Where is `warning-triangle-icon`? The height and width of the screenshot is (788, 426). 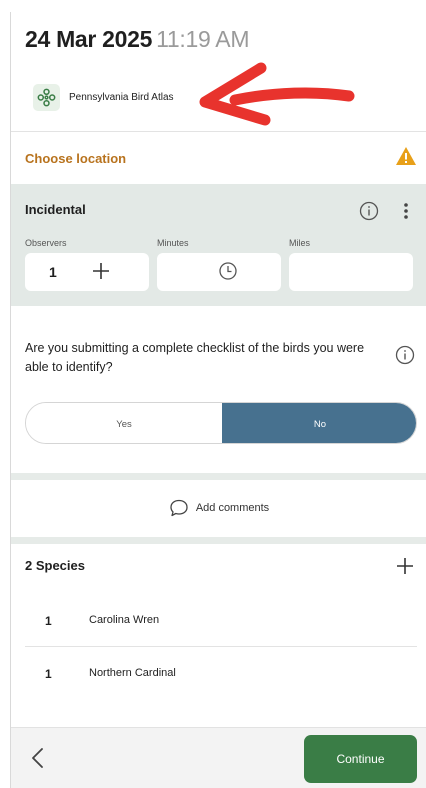
warning-triangle-icon is located at coordinates (406, 156).